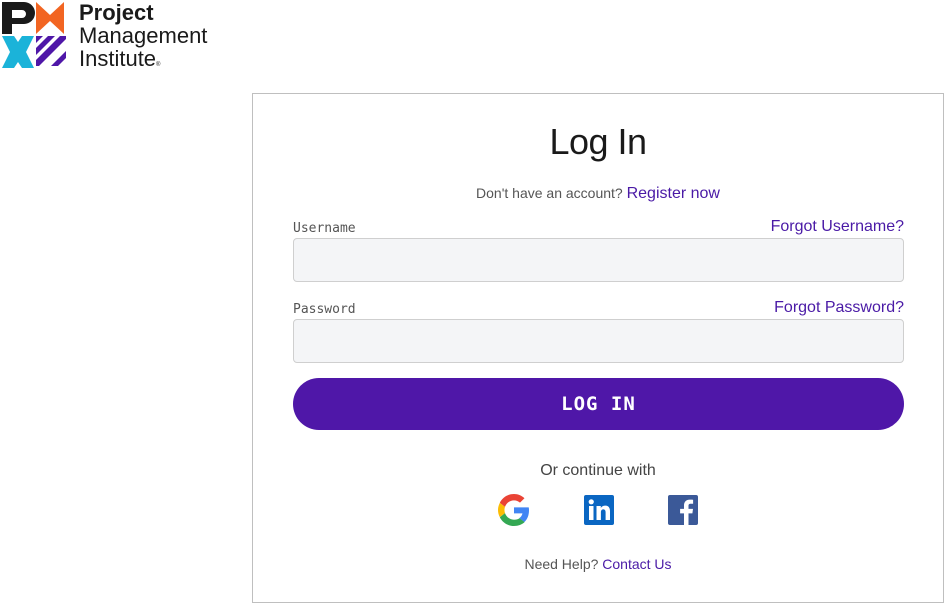 Image resolution: width=949 pixels, height=608 pixels. I want to click on facebook-login-button, so click(683, 510).